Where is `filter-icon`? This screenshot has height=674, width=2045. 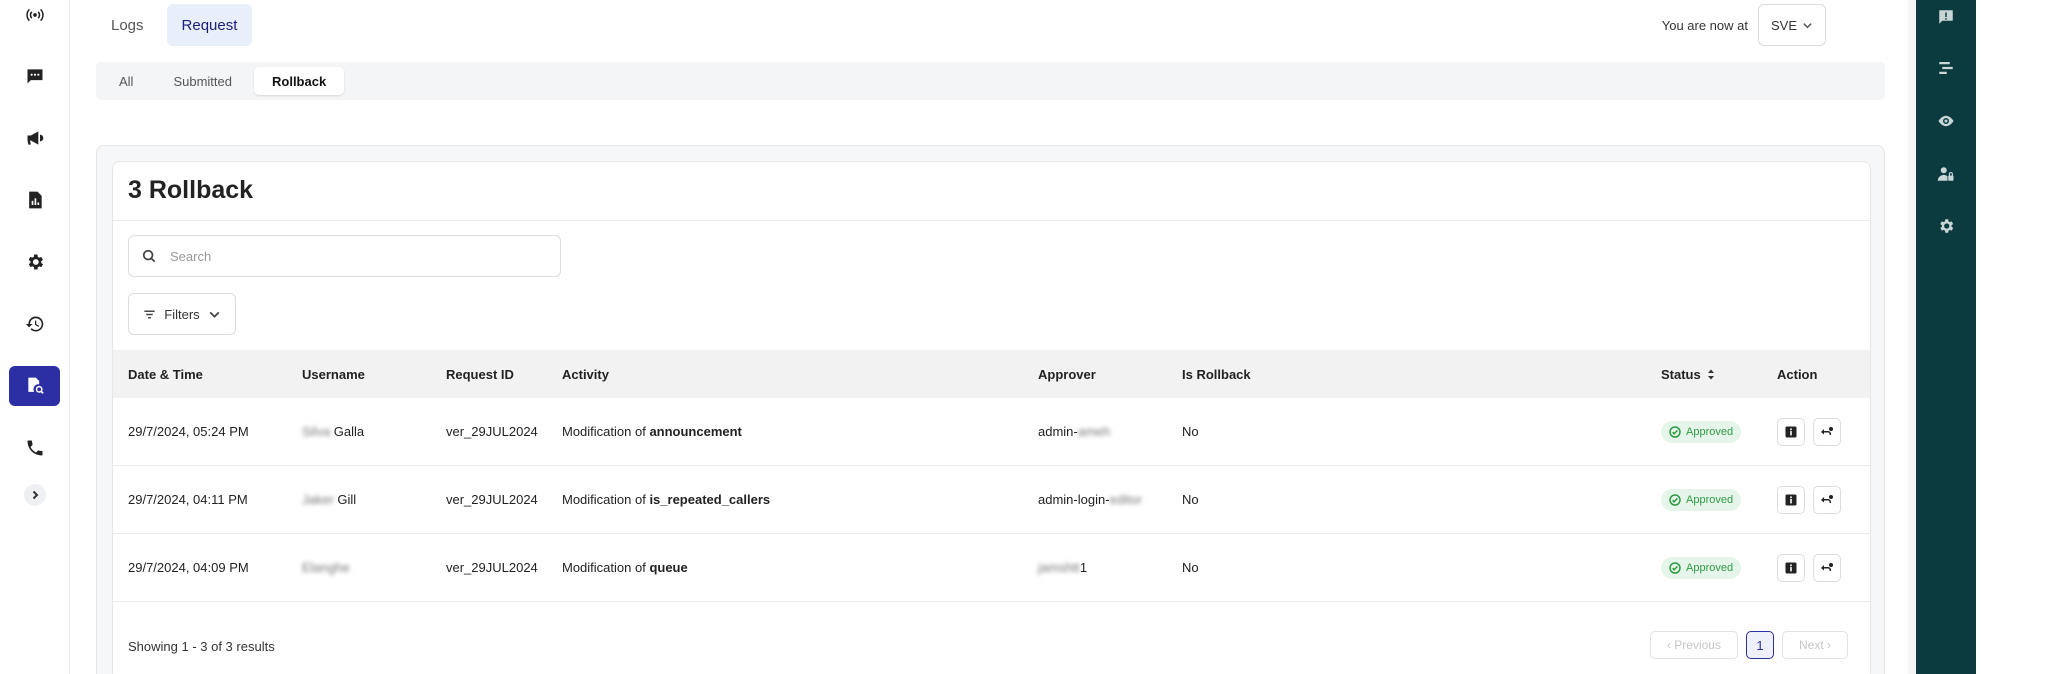 filter-icon is located at coordinates (149, 314).